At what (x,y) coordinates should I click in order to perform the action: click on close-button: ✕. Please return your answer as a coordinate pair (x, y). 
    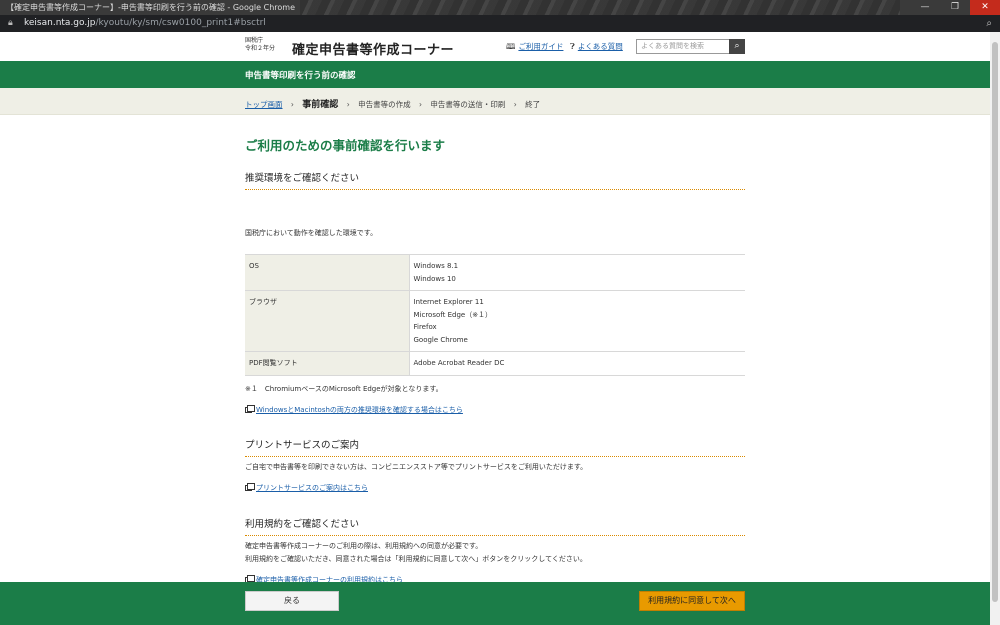
    Looking at the image, I should click on (985, 7).